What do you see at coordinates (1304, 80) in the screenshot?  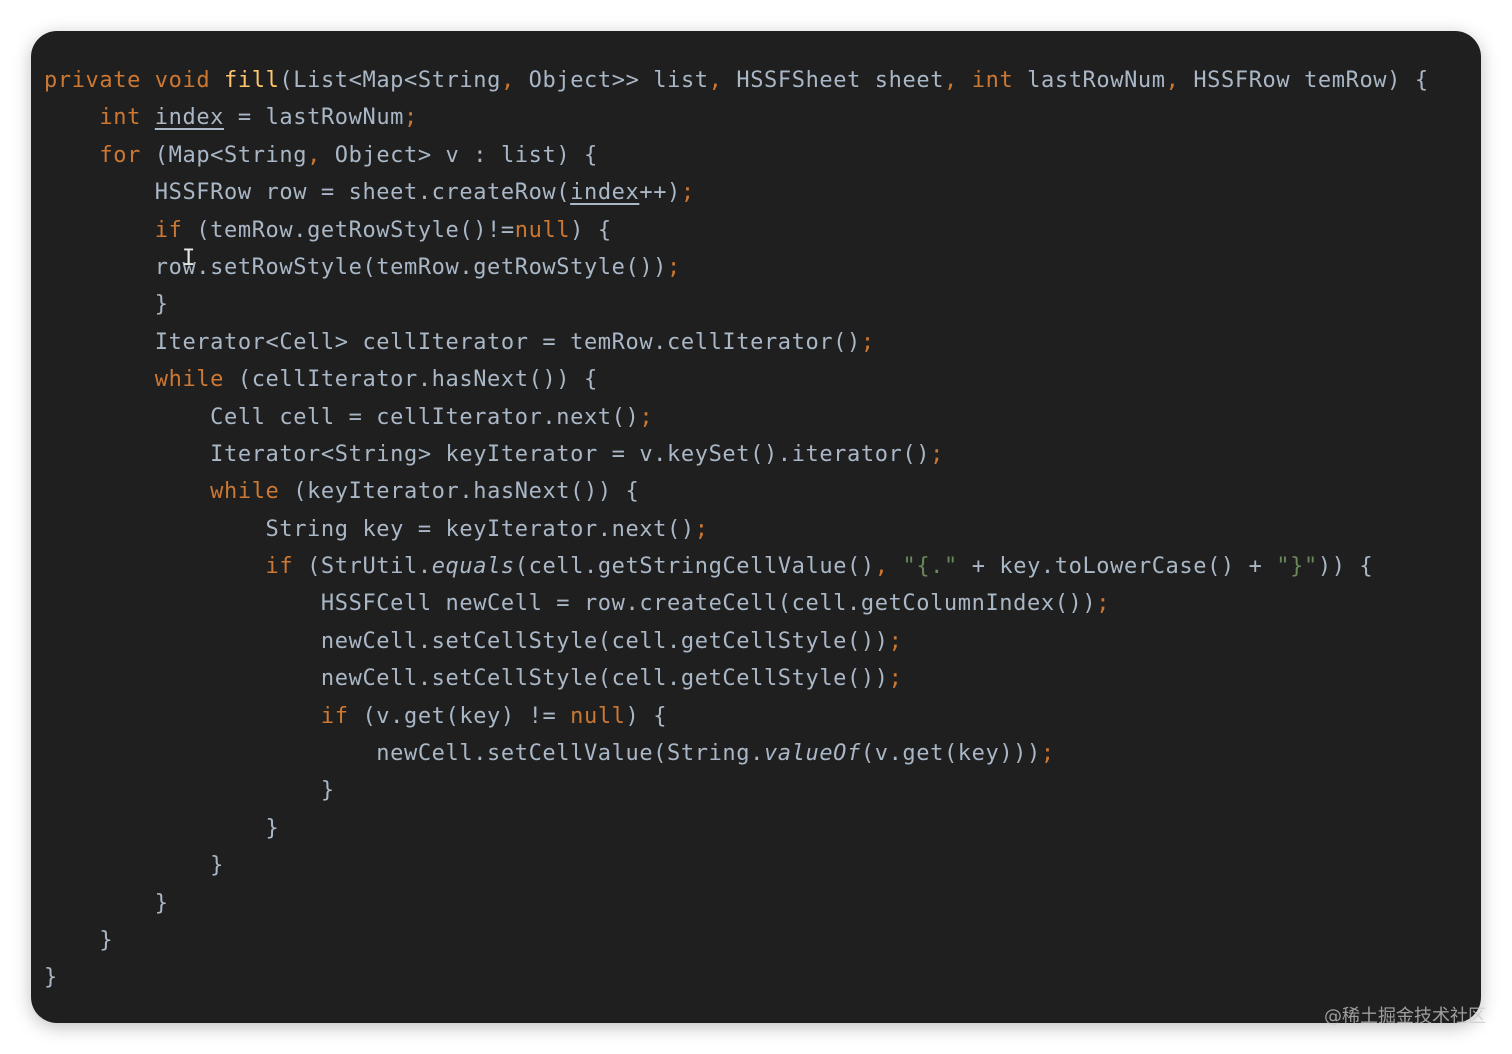 I see `code-token: HSSFRow temRow) {` at bounding box center [1304, 80].